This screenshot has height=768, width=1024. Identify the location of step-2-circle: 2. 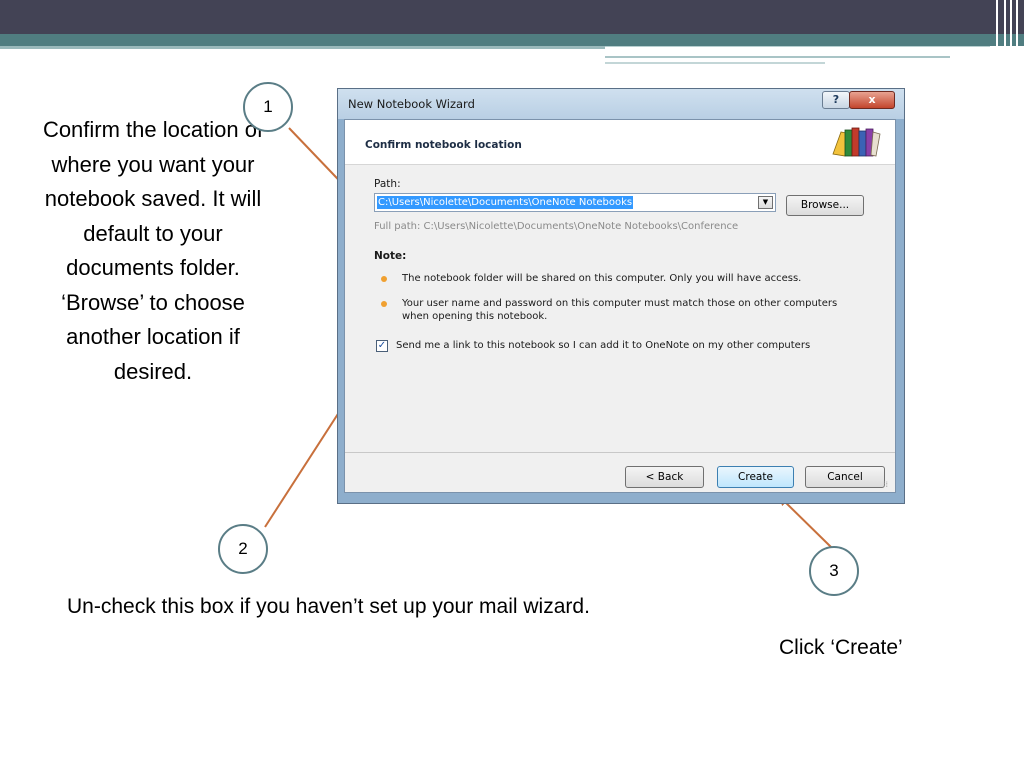
(243, 549).